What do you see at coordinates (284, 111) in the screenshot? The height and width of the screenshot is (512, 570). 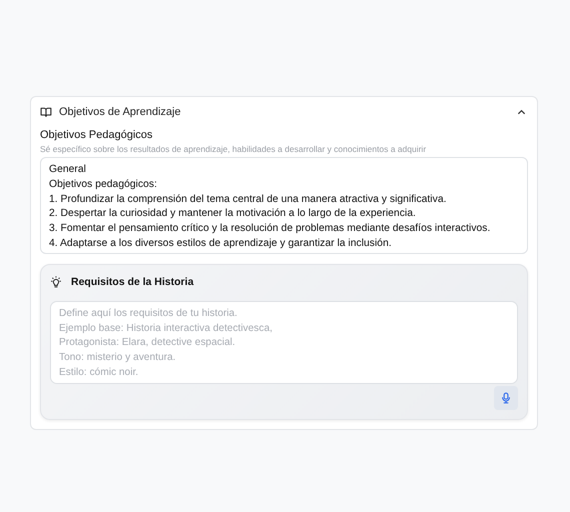 I see `section-header: Objetivos de Aprendizaje` at bounding box center [284, 111].